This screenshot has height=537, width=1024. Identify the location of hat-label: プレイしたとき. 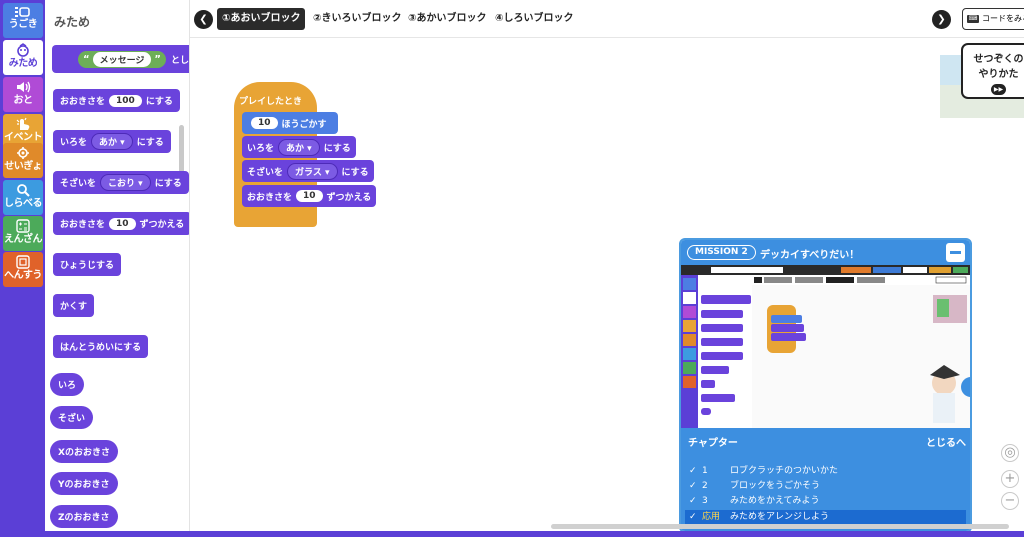
(271, 102).